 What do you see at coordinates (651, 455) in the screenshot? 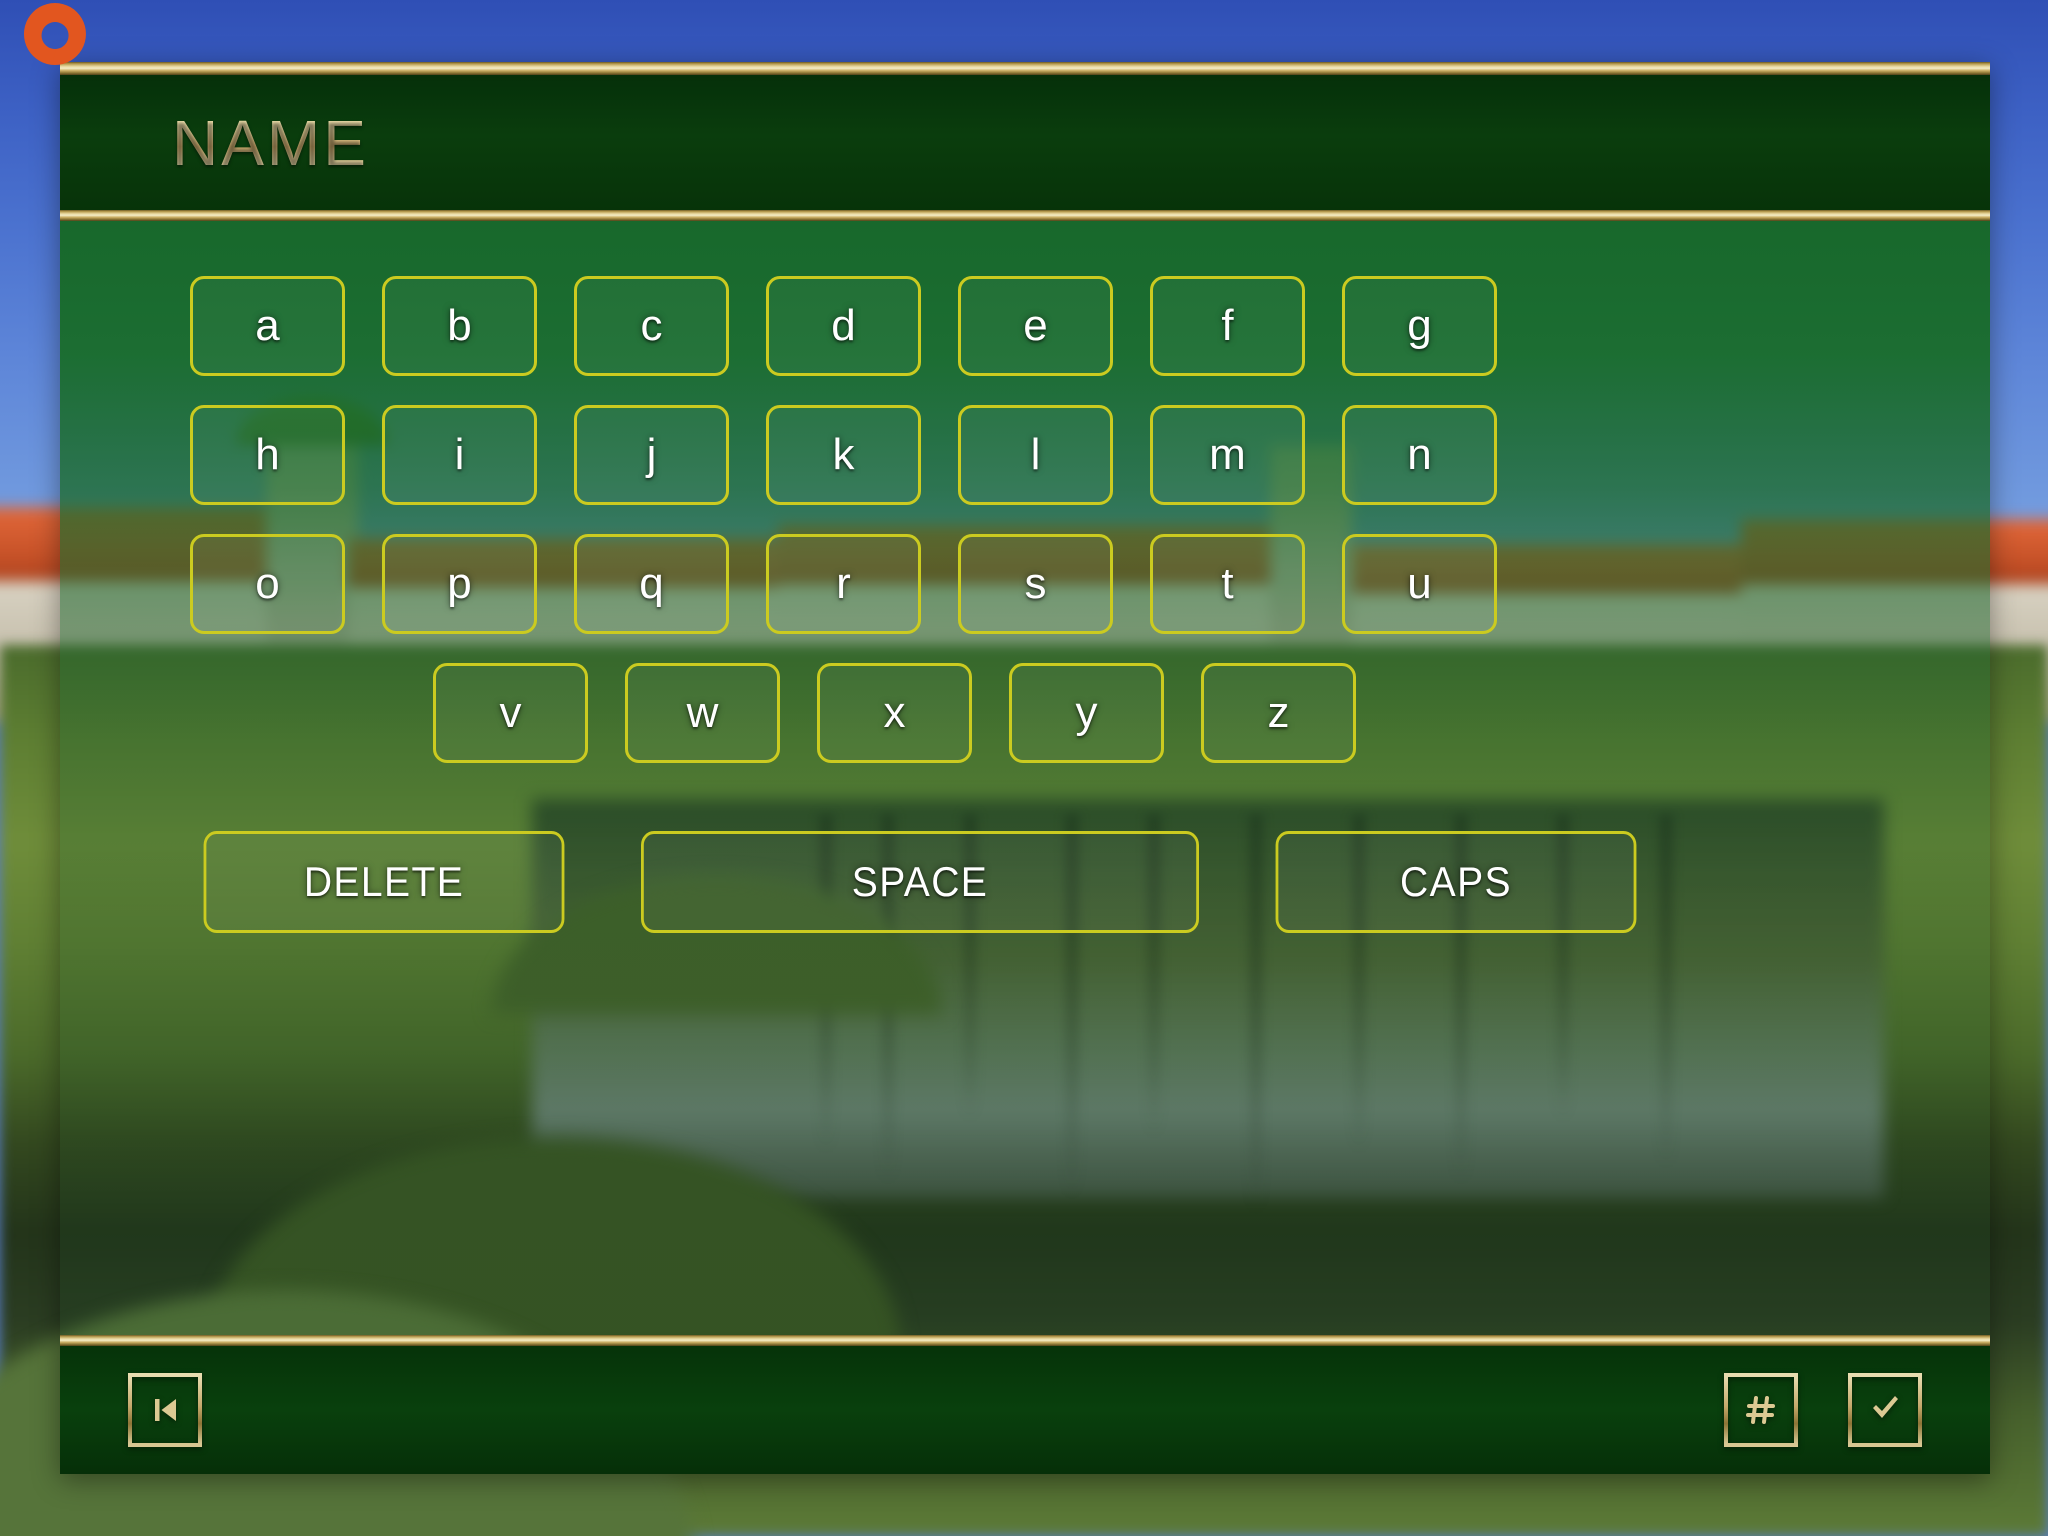
I see `key-j: j` at bounding box center [651, 455].